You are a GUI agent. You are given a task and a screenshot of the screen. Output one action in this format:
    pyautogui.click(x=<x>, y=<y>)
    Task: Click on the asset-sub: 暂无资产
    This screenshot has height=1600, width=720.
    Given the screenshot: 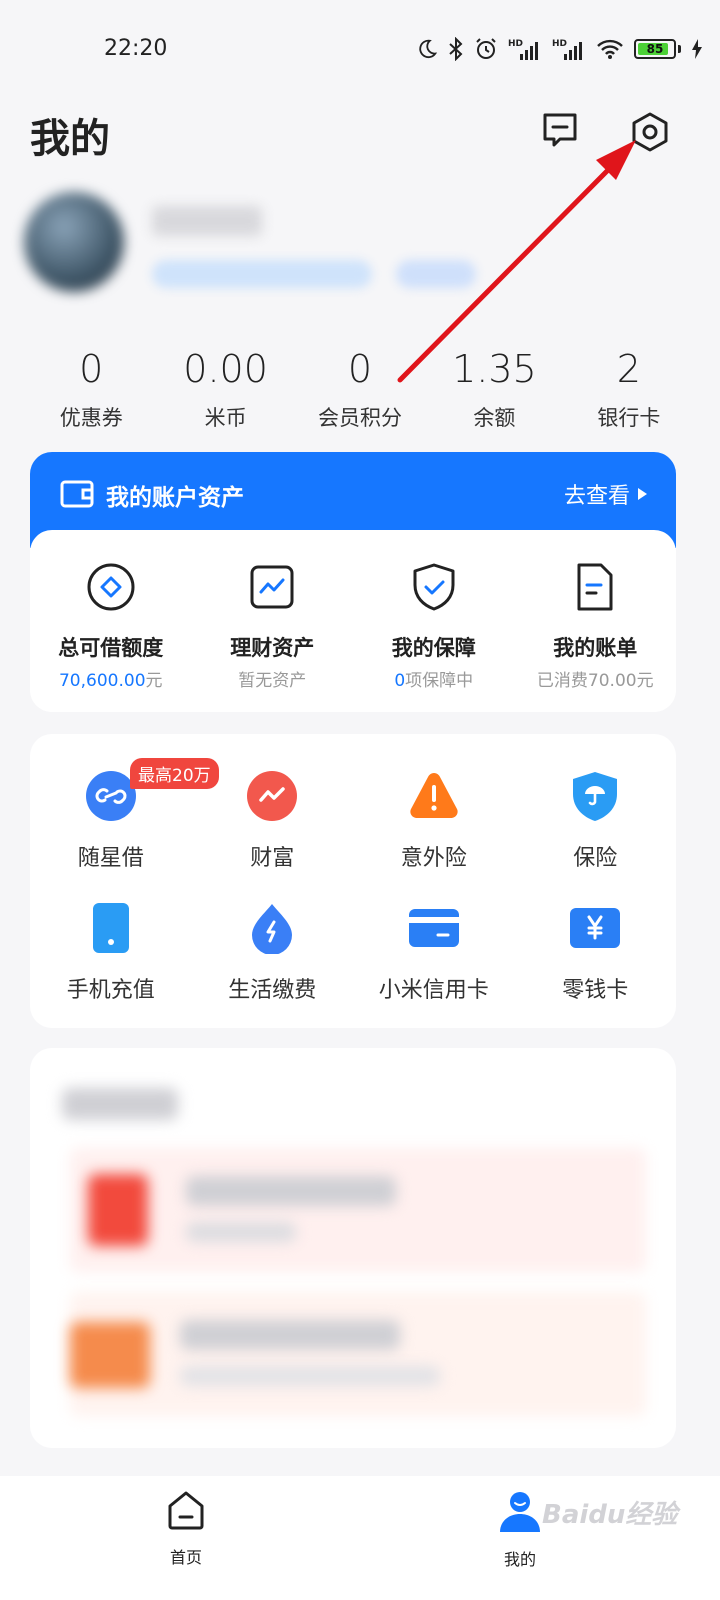 What is the action you would take?
    pyautogui.click(x=272, y=681)
    